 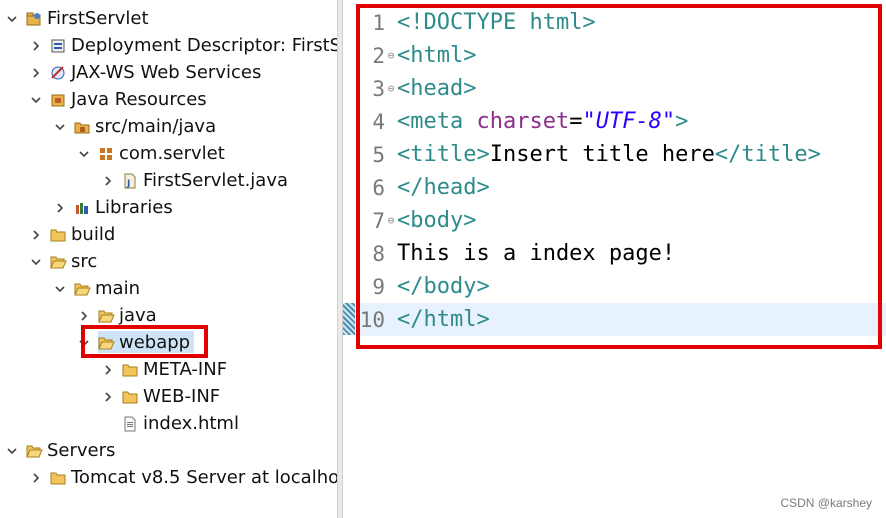 I want to click on tree-item-label: com.servlet, so click(x=172, y=153).